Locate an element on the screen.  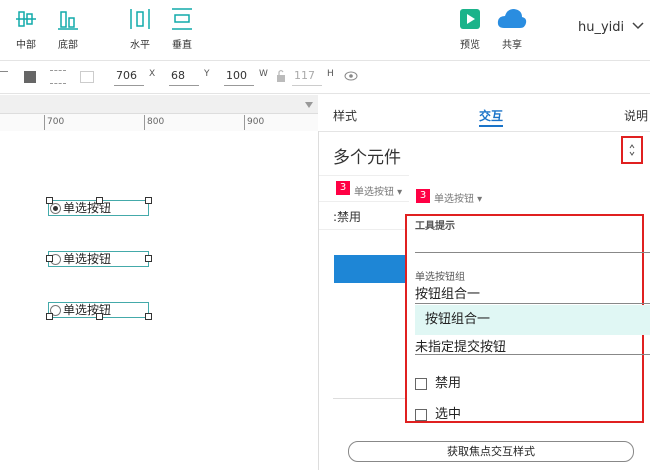
distribute-horizontal-label: 水平 is located at coordinates (140, 45).